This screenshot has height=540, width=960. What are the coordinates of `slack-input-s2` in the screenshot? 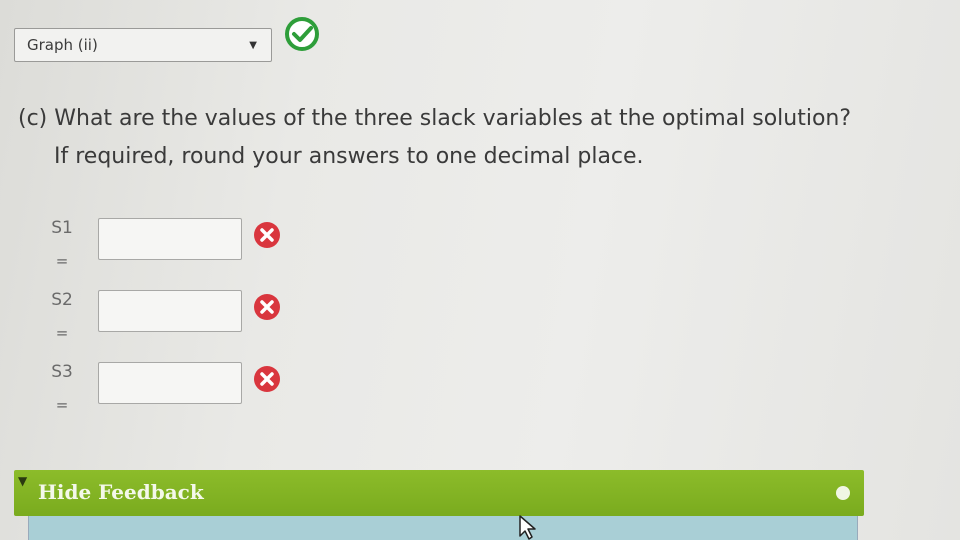 It's located at (170, 311).